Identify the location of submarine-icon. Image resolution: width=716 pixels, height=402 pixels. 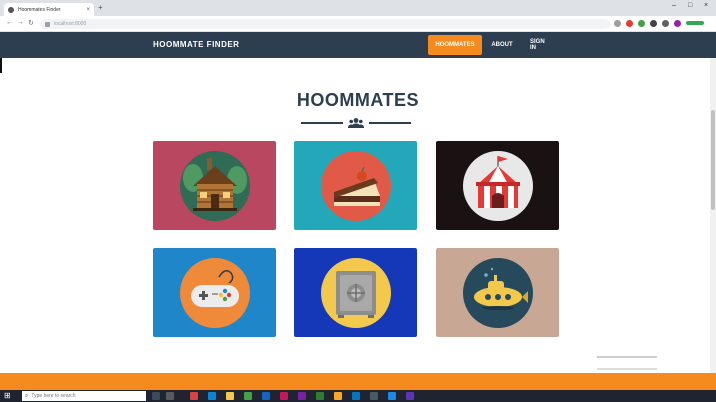
(497, 292).